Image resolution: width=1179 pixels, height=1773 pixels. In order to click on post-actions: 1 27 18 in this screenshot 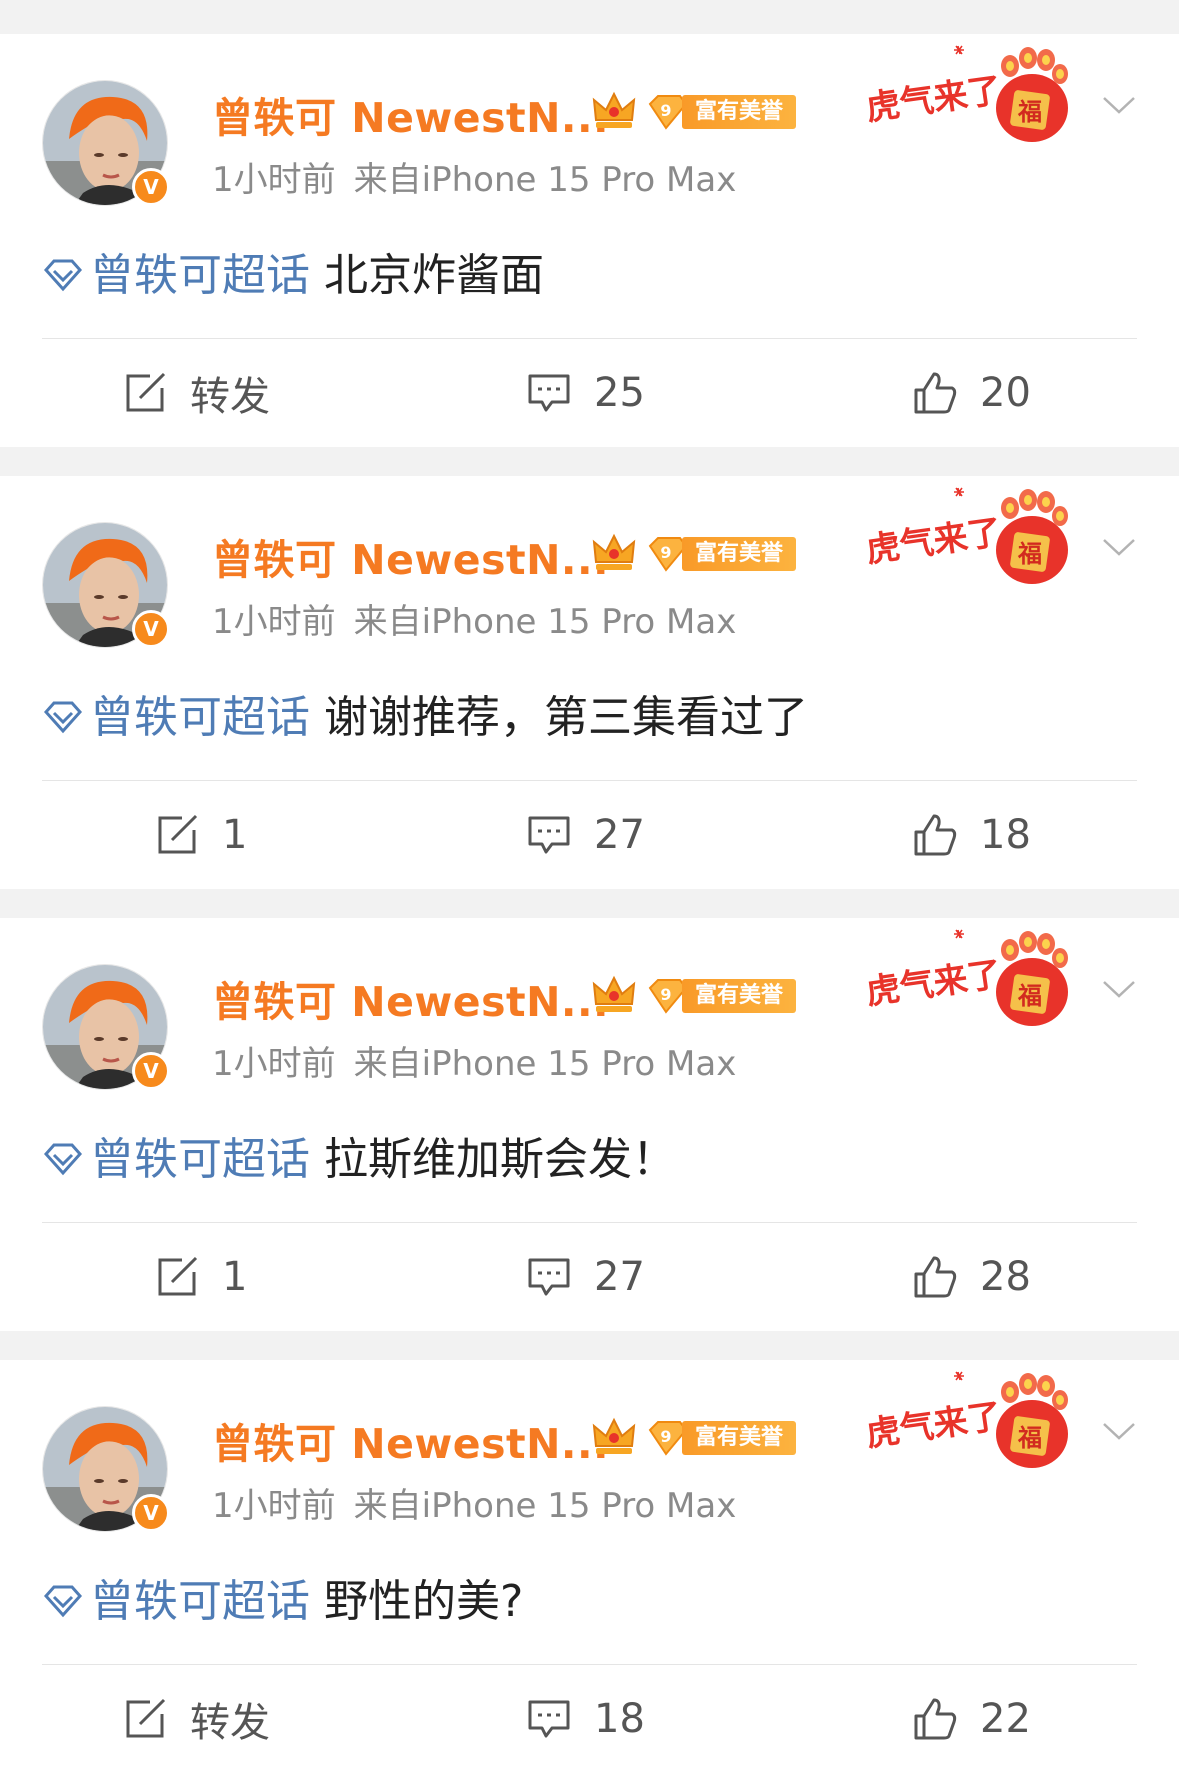, I will do `click(589, 835)`.